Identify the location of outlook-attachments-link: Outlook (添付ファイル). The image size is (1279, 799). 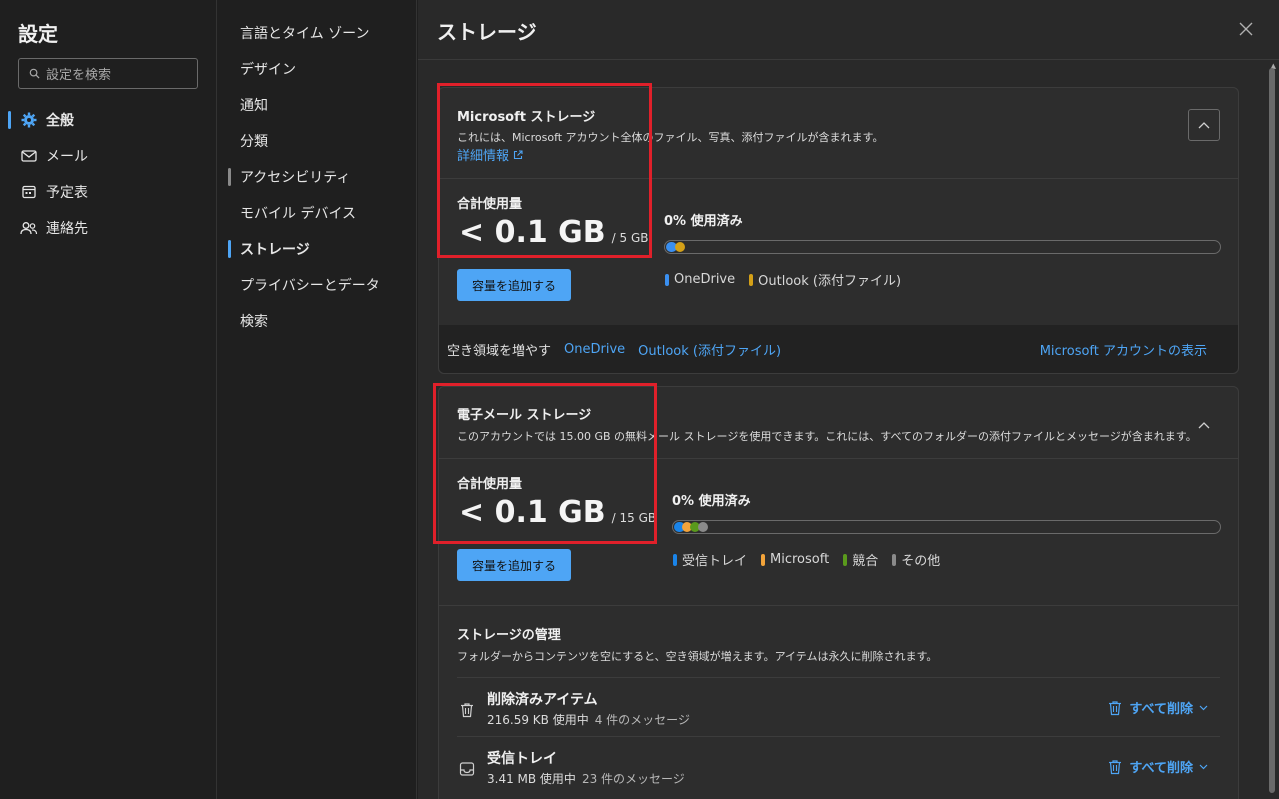
(709, 349).